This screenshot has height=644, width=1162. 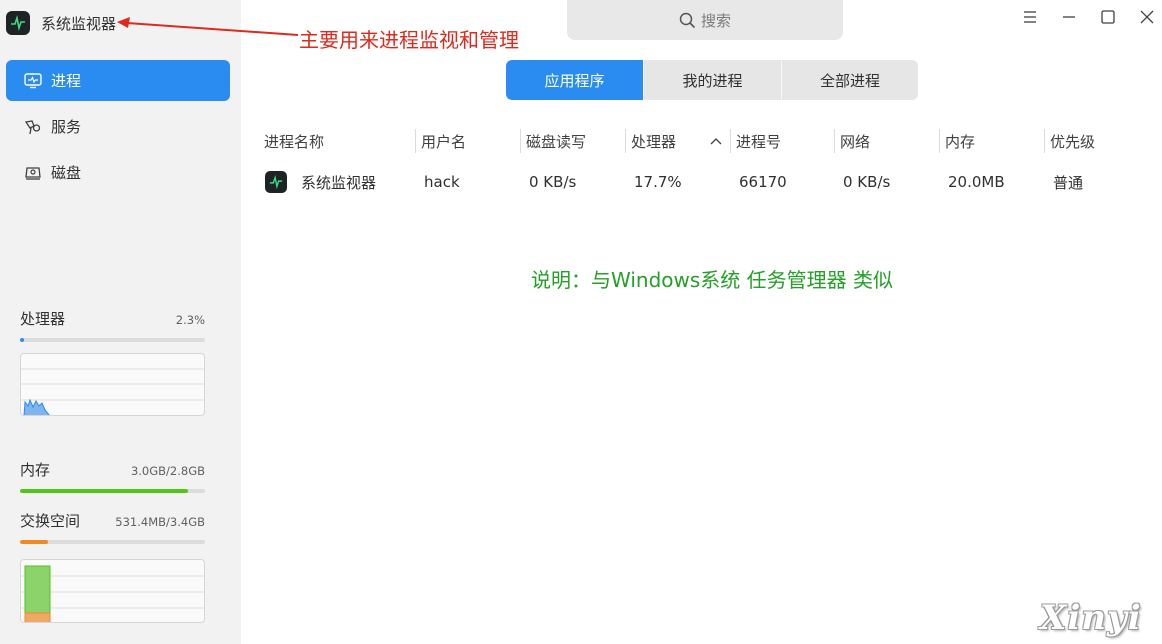 I want to click on tab-all-processes: 全部进程, so click(x=850, y=80).